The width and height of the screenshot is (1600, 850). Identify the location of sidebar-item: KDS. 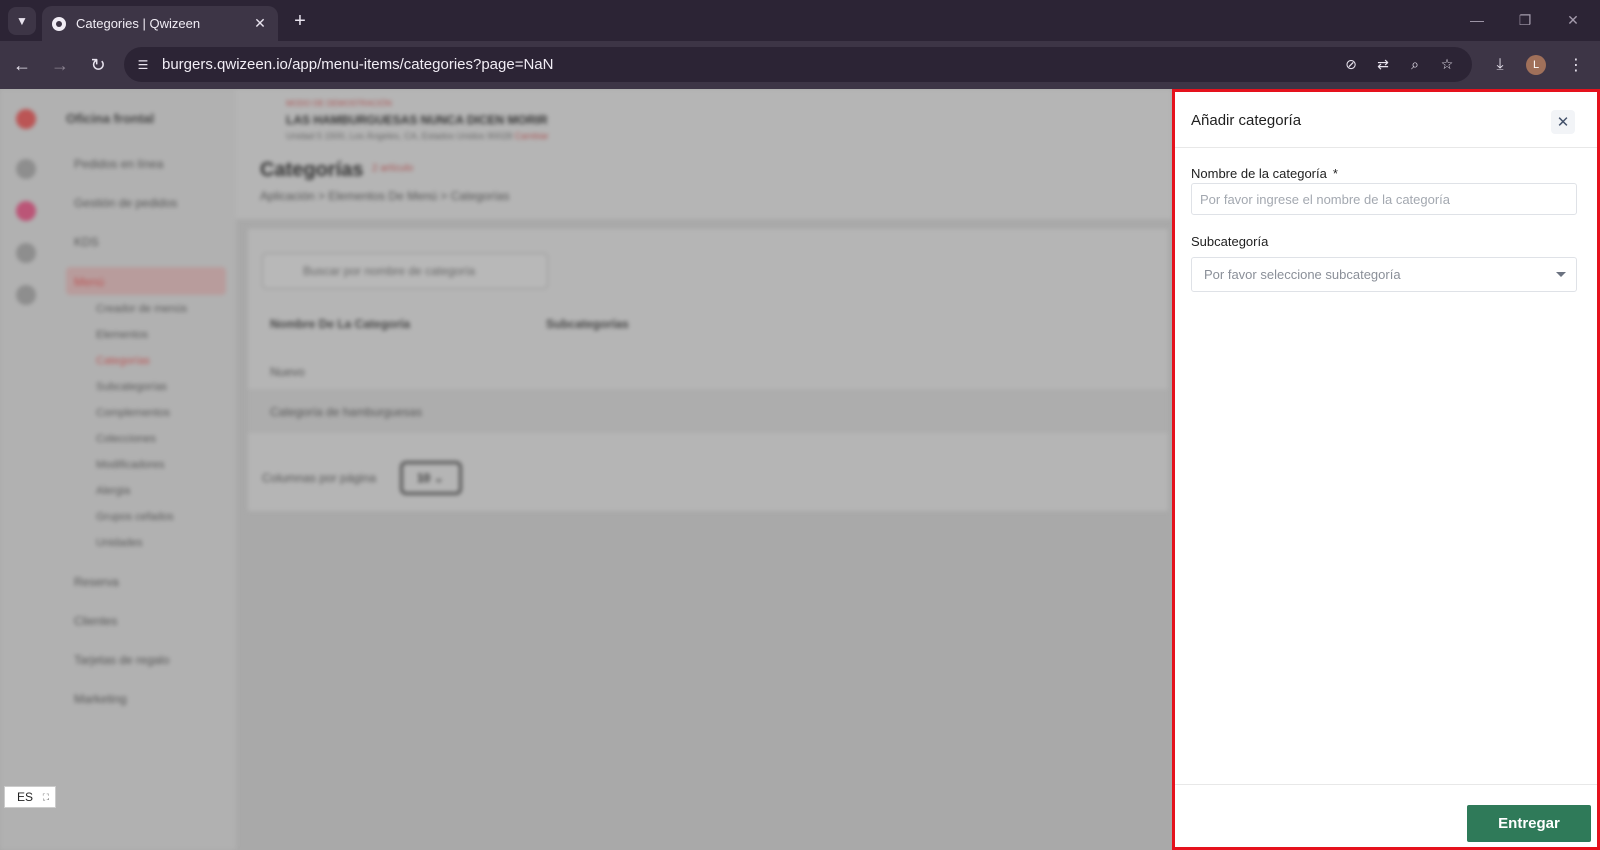
(86, 242).